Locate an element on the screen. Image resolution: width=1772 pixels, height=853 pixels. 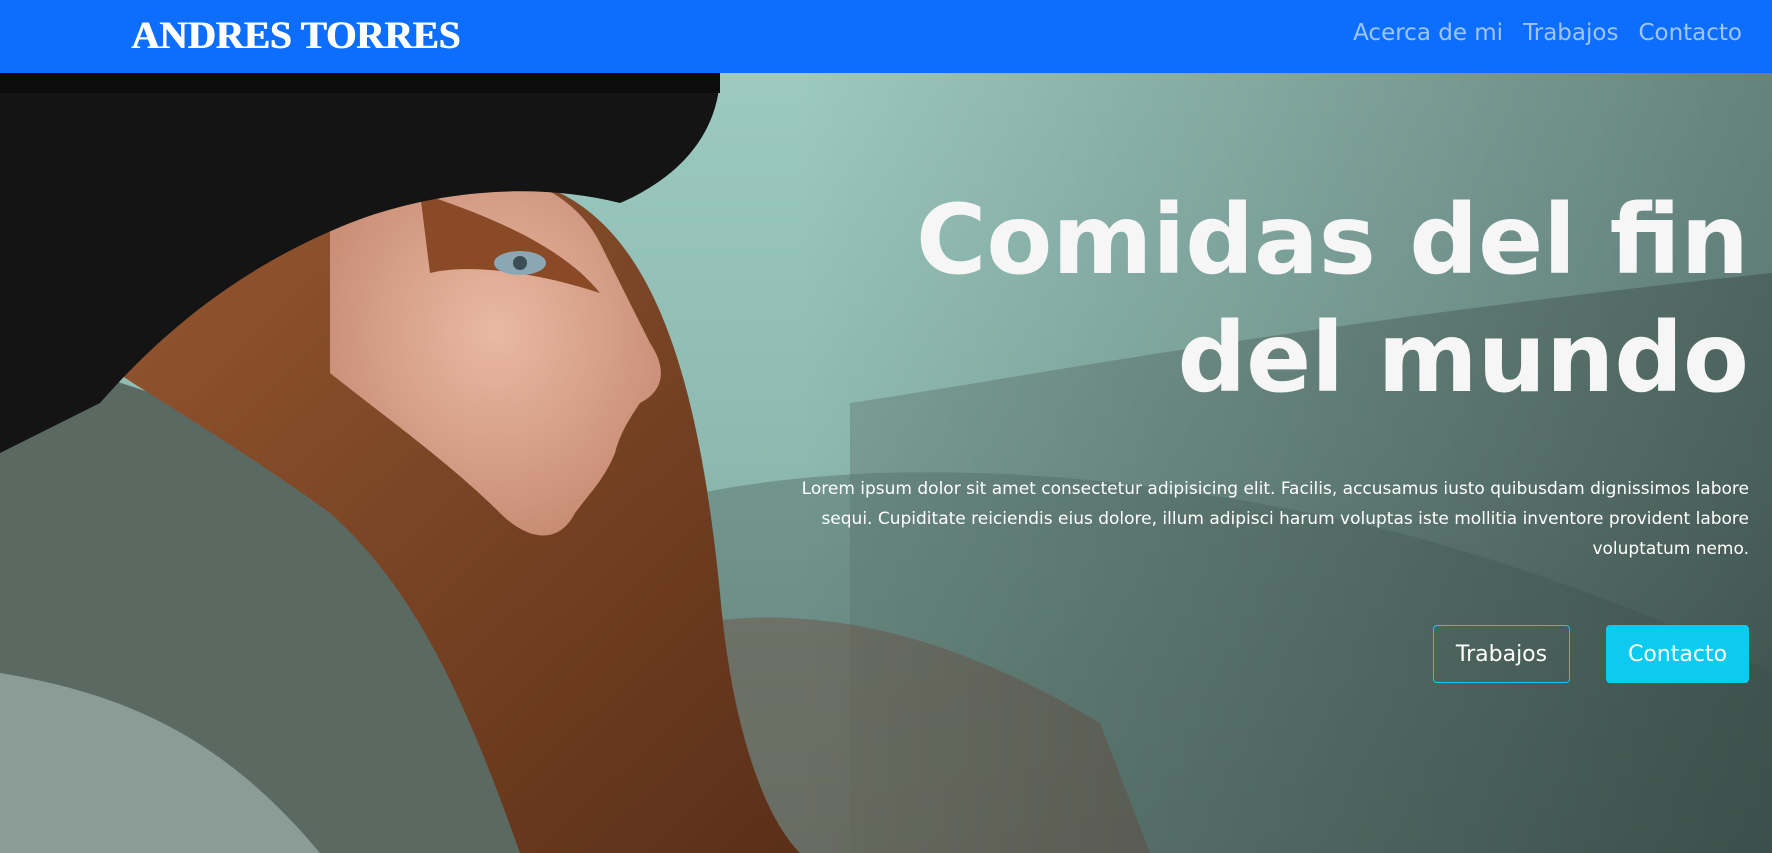
nav-links: Acerca de mi Trabajos Contacto is located at coordinates (1547, 33).